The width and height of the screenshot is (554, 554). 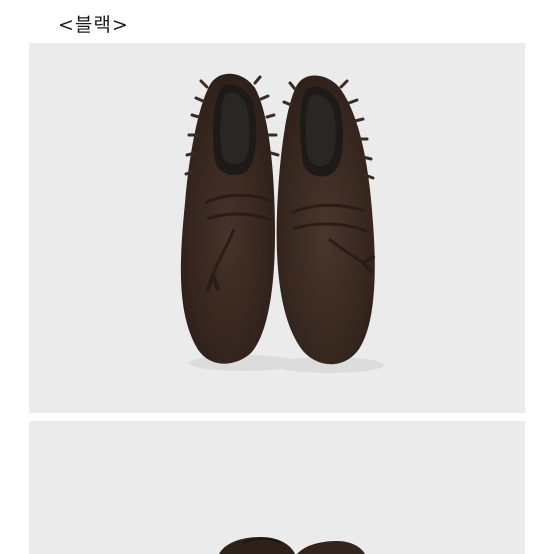 What do you see at coordinates (230, 218) in the screenshot?
I see `left-shoe` at bounding box center [230, 218].